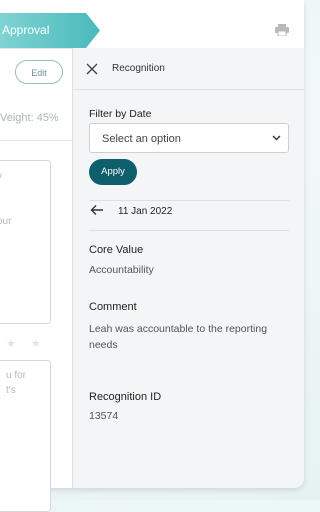 This screenshot has width=320, height=512. What do you see at coordinates (6, 221) in the screenshot?
I see `textarea-text: our` at bounding box center [6, 221].